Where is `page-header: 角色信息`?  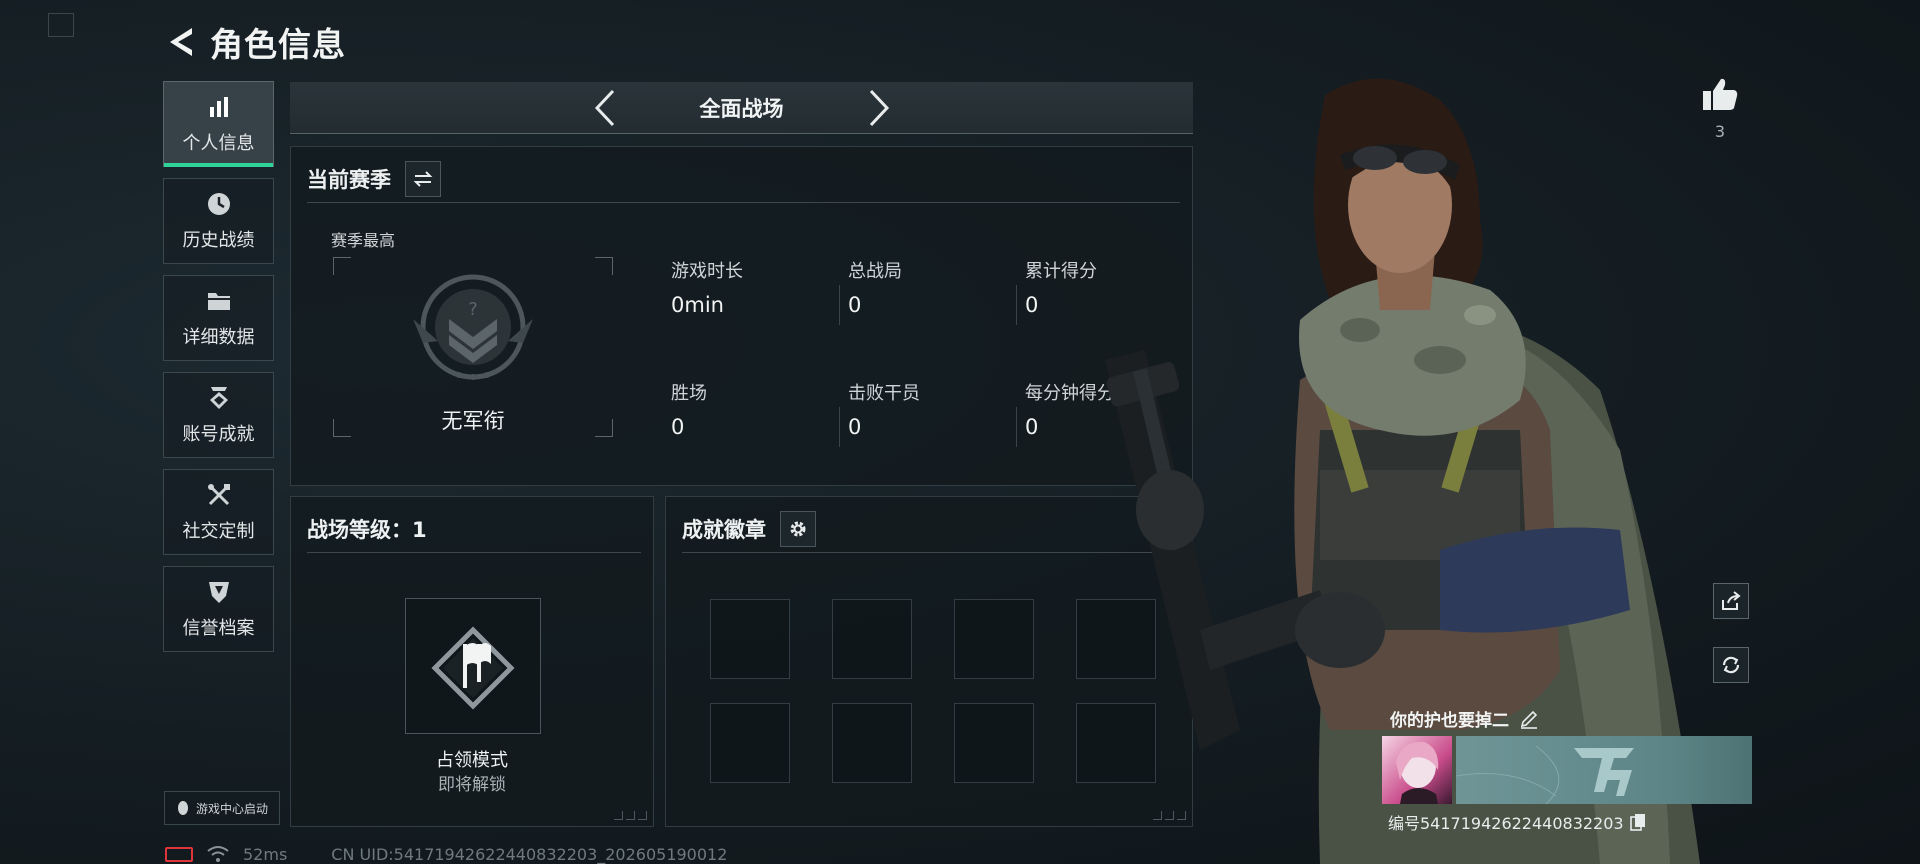 page-header: 角色信息 is located at coordinates (256, 42).